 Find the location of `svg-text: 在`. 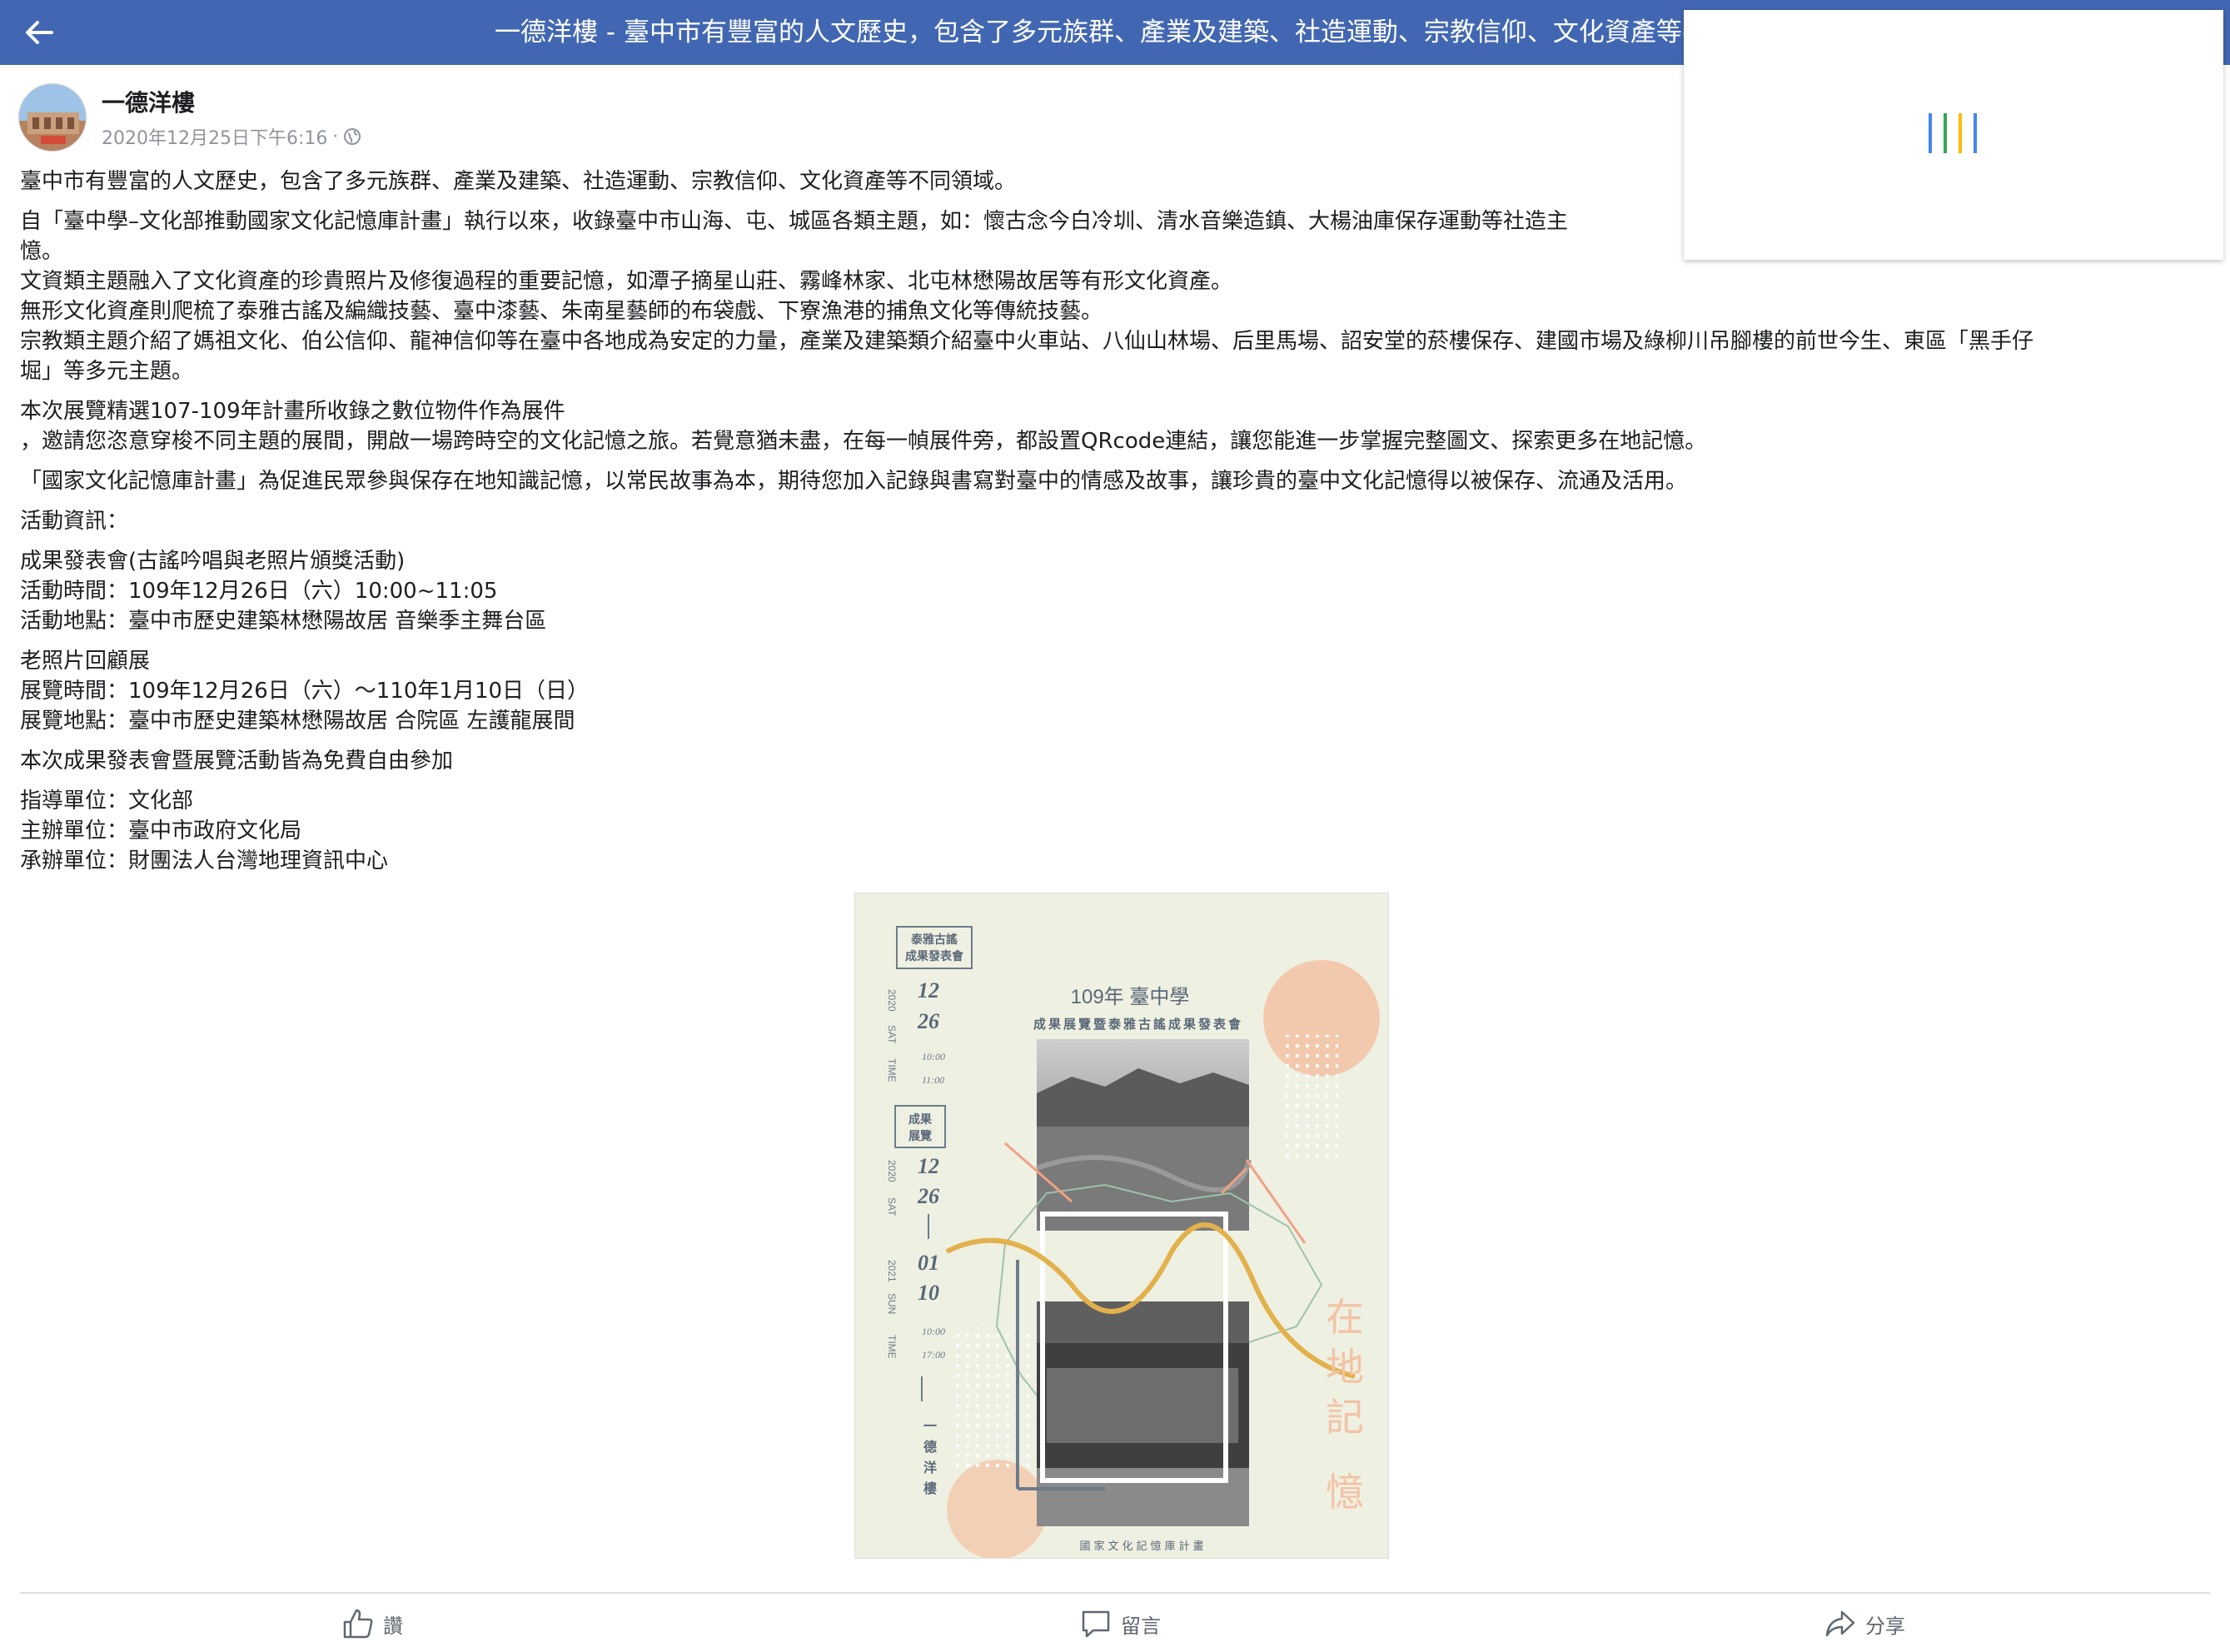

svg-text: 在 is located at coordinates (1345, 1318).